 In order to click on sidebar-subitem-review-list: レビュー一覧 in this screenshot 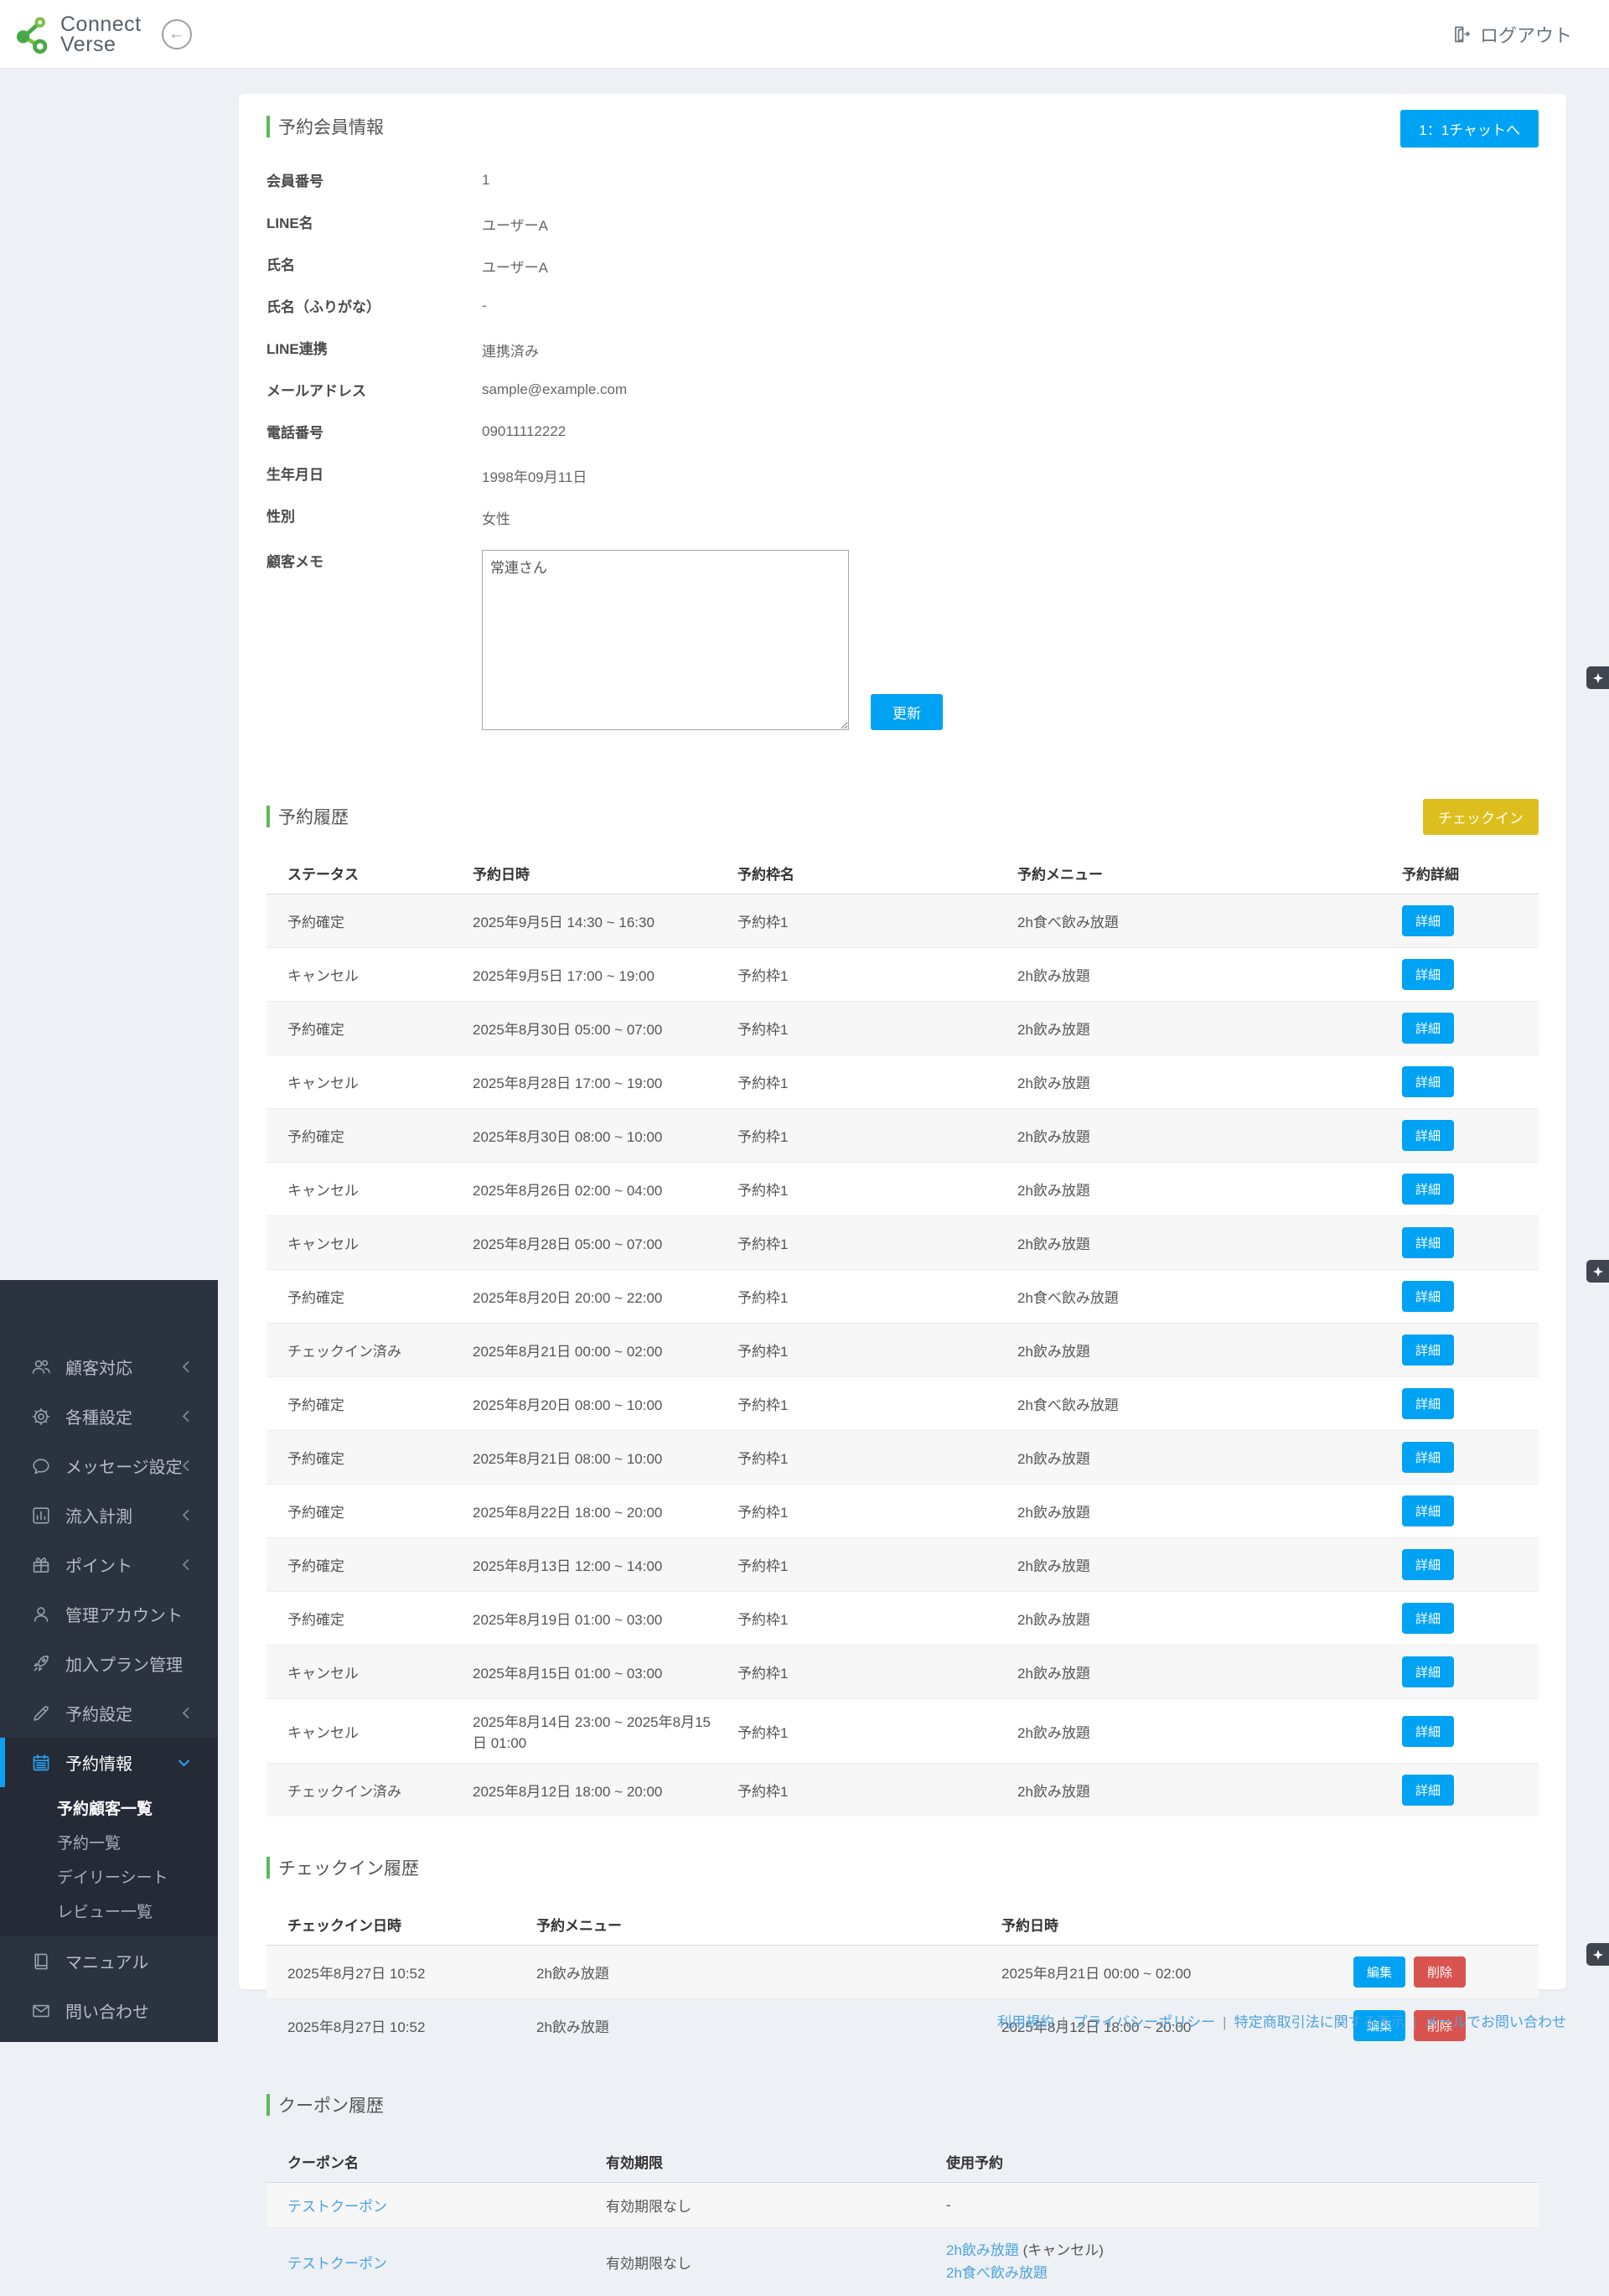, I will do `click(109, 1911)`.